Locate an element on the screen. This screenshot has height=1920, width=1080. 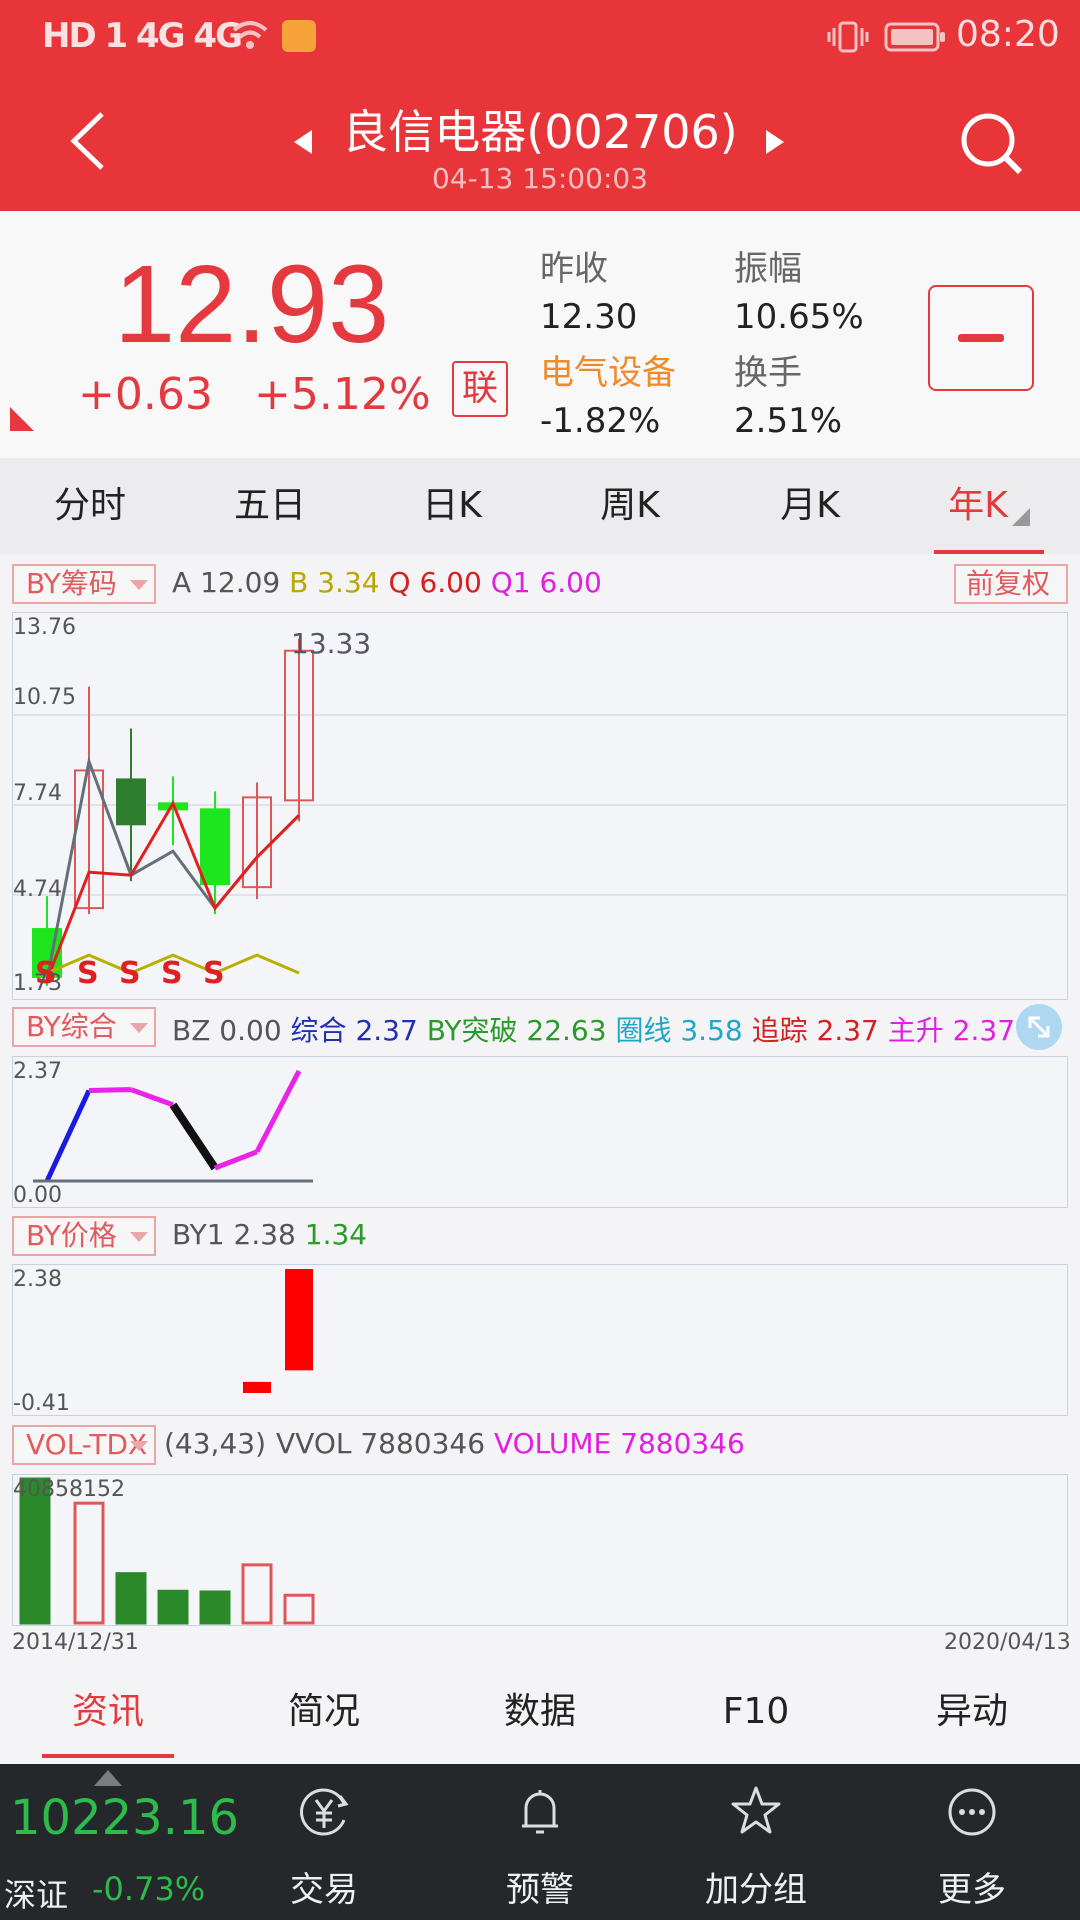
y-tick-label: 2.38 is located at coordinates (37, 1279).